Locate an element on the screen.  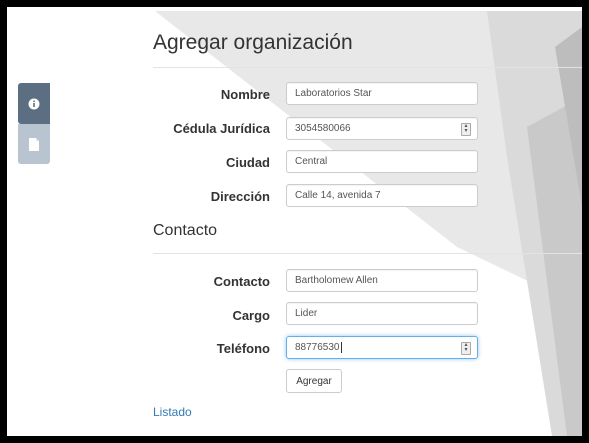
cedula-field: 3054580066 ▴ ▾ is located at coordinates (382, 128).